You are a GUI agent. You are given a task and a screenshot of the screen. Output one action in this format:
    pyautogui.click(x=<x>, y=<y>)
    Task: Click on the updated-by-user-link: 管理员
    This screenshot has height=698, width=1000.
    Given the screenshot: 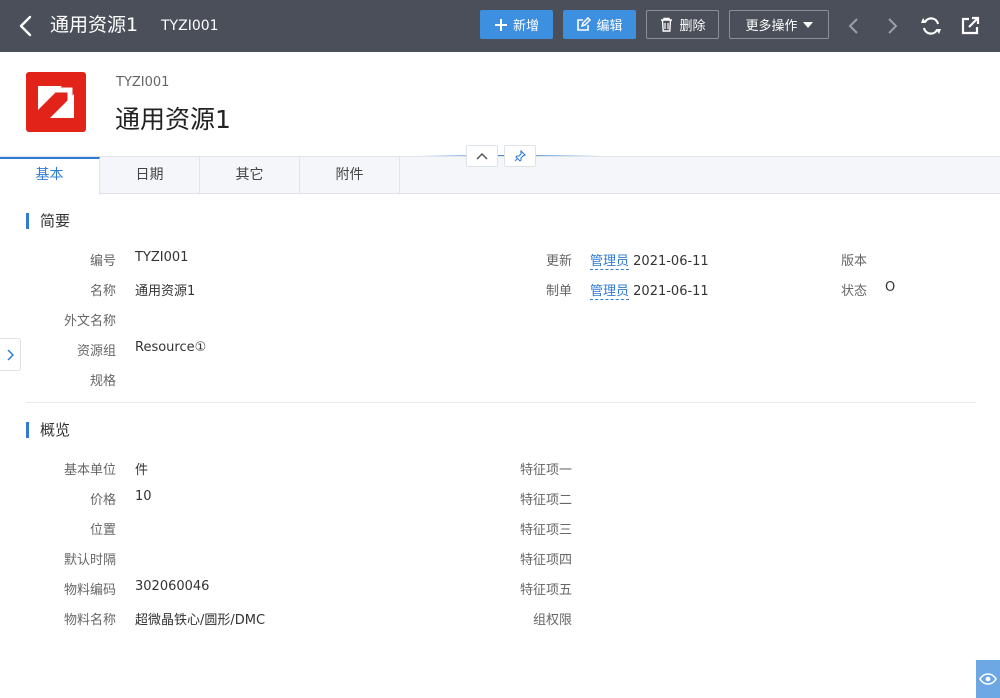 What is the action you would take?
    pyautogui.click(x=610, y=262)
    